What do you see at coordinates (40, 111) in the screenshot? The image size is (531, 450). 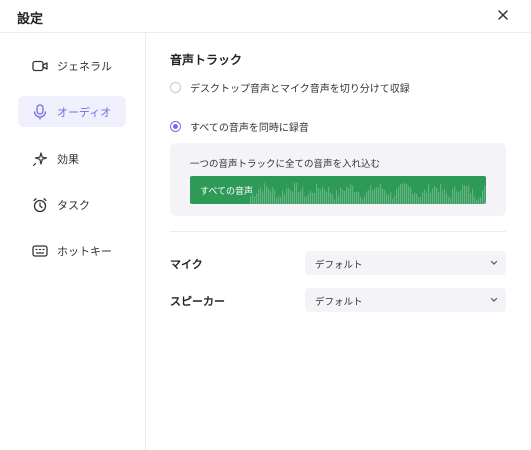 I see `microphone-icon` at bounding box center [40, 111].